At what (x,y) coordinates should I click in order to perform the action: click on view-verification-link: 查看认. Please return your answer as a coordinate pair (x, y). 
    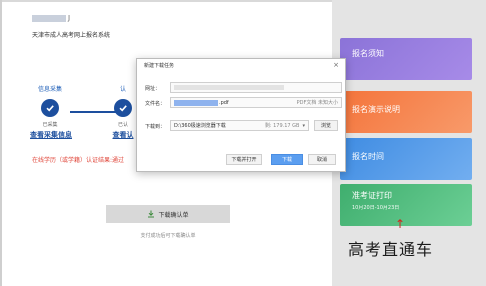
    Looking at the image, I should click on (123, 135).